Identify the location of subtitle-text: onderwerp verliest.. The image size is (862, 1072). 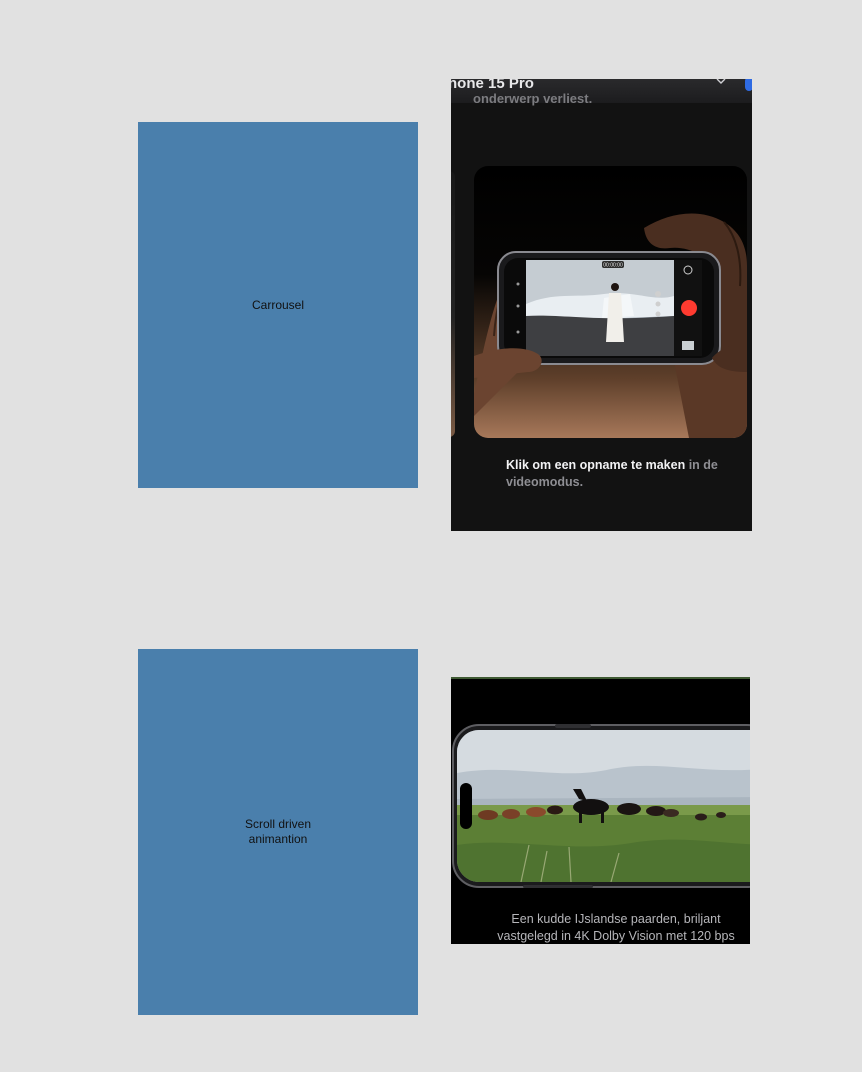
(533, 98).